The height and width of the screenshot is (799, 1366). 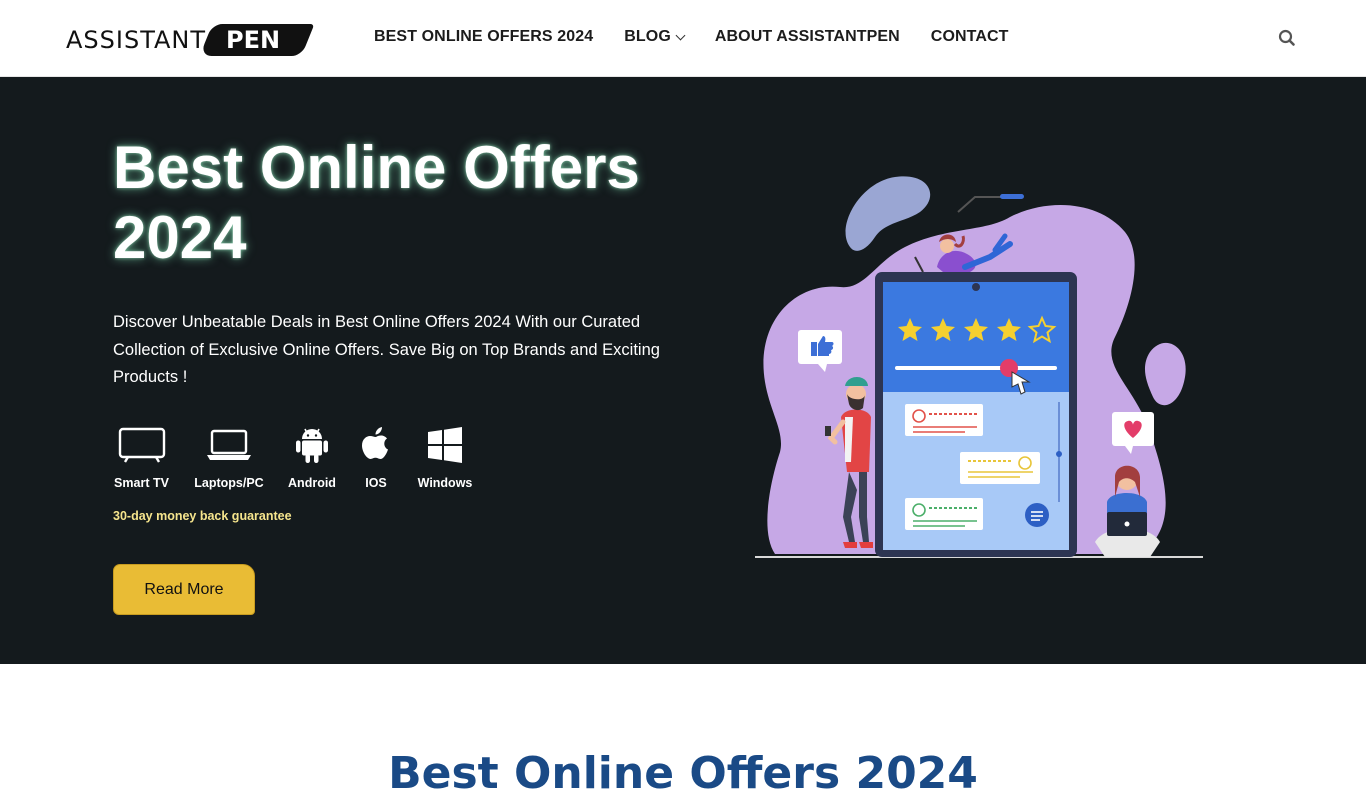 I want to click on platform-list: Smart TV Laptops/PC Android IOS Windows, so click(x=293, y=457).